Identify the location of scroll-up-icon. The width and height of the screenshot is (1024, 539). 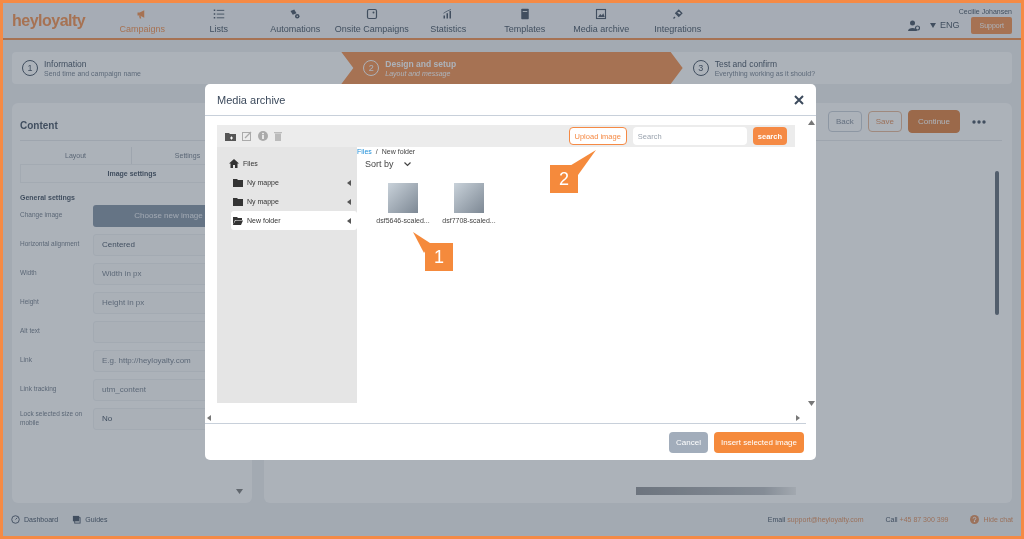
(811, 122).